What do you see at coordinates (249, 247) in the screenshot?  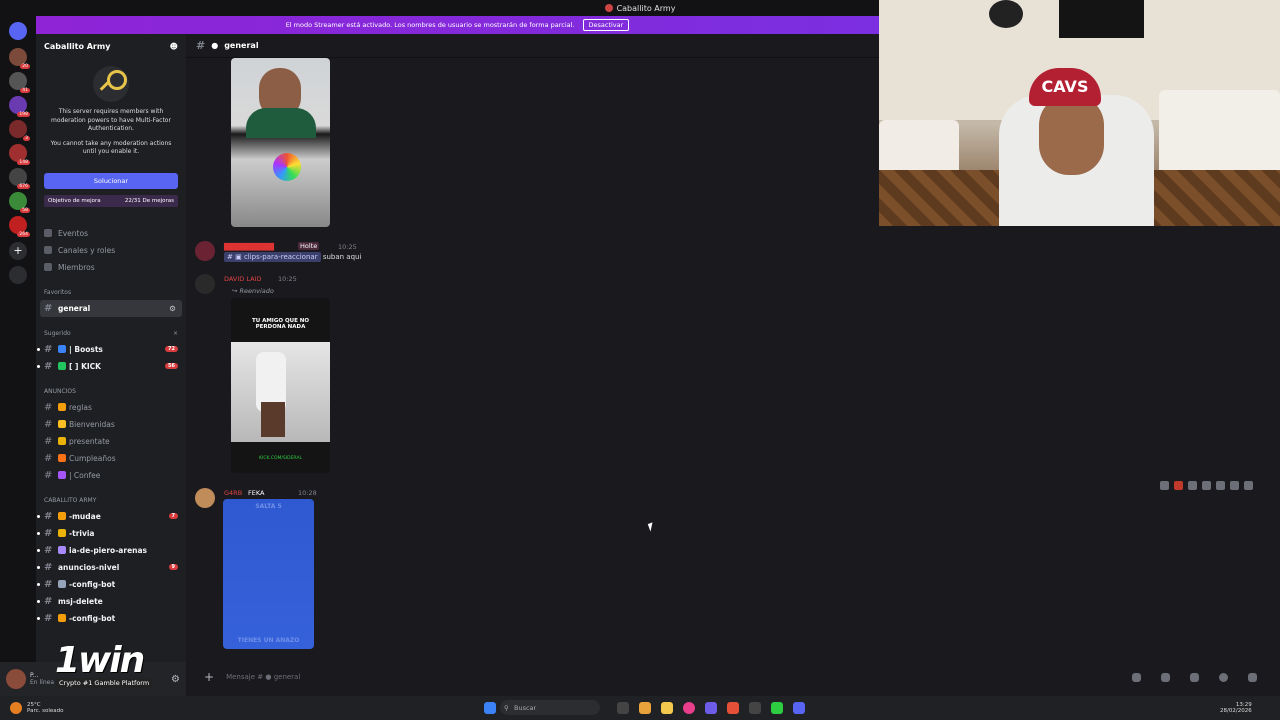 I see `username: ██████████` at bounding box center [249, 247].